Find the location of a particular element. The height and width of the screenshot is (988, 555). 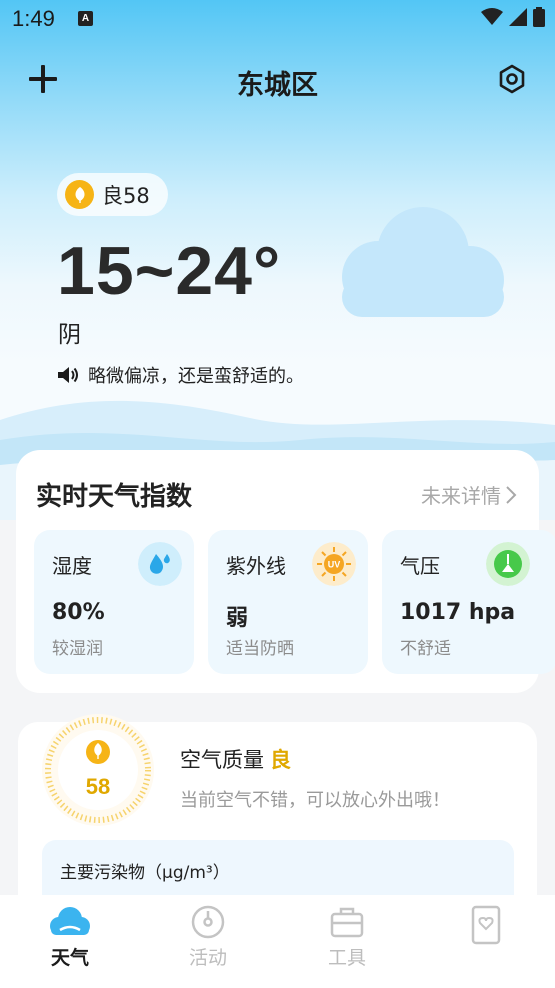

signal-icon is located at coordinates (518, 17).